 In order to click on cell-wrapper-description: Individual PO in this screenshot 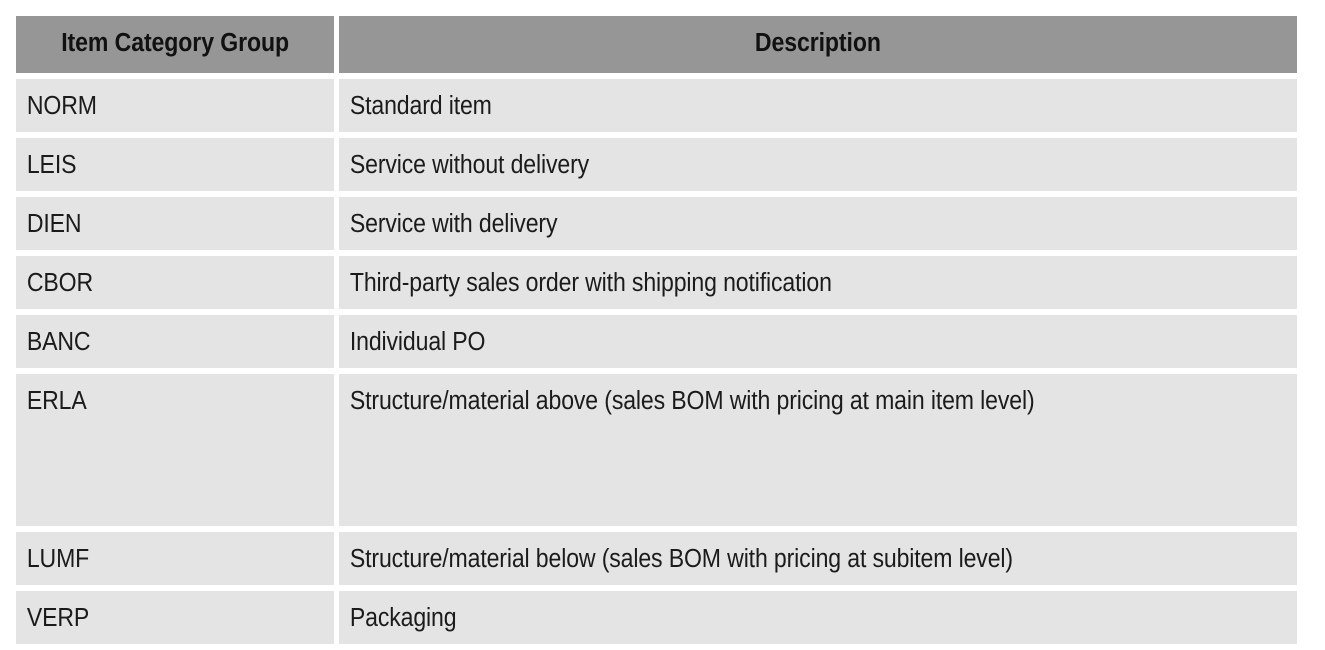, I will do `click(818, 341)`.